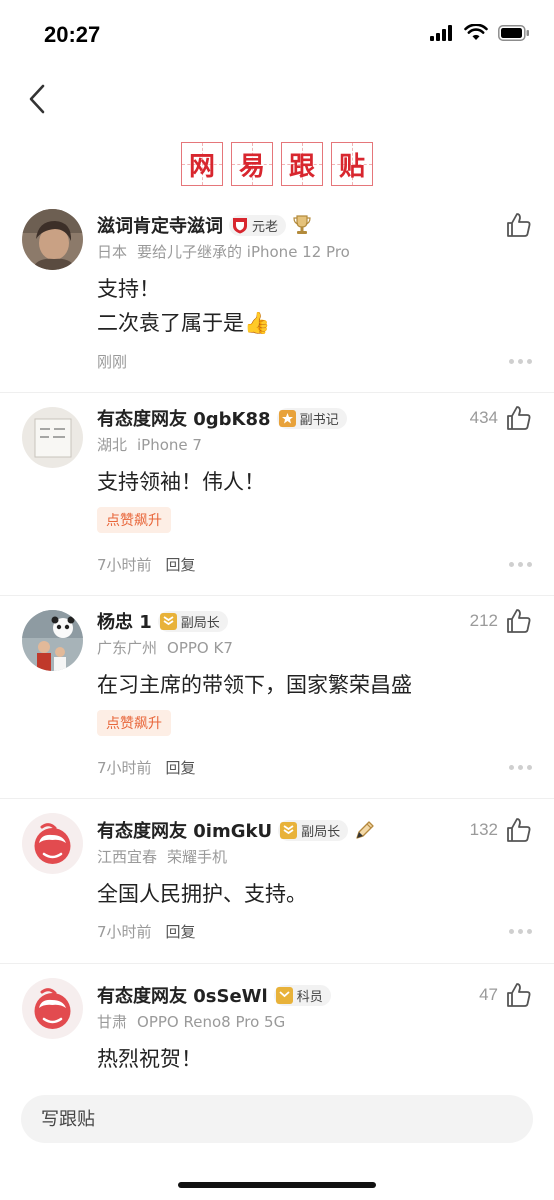 This screenshot has width=554, height=1200. I want to click on comment-content: 支持领袖！伟人！, so click(181, 482).